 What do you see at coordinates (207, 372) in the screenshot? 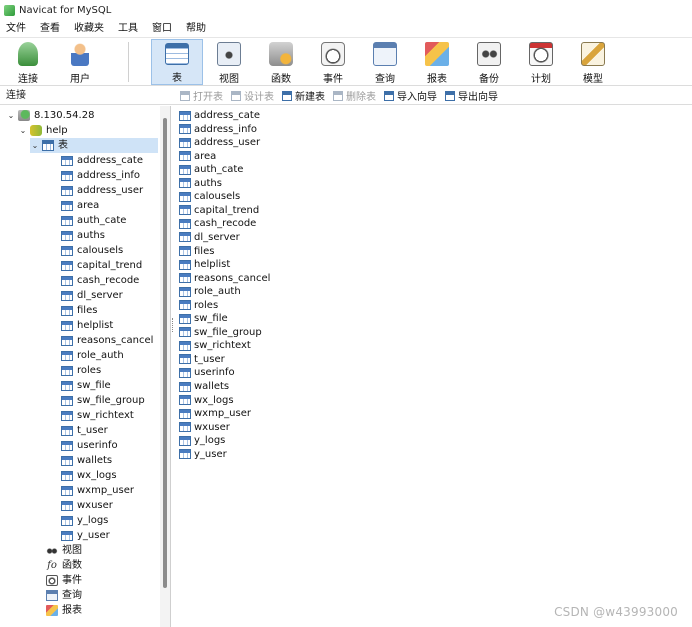
I see `table-list-item: userinfo` at bounding box center [207, 372].